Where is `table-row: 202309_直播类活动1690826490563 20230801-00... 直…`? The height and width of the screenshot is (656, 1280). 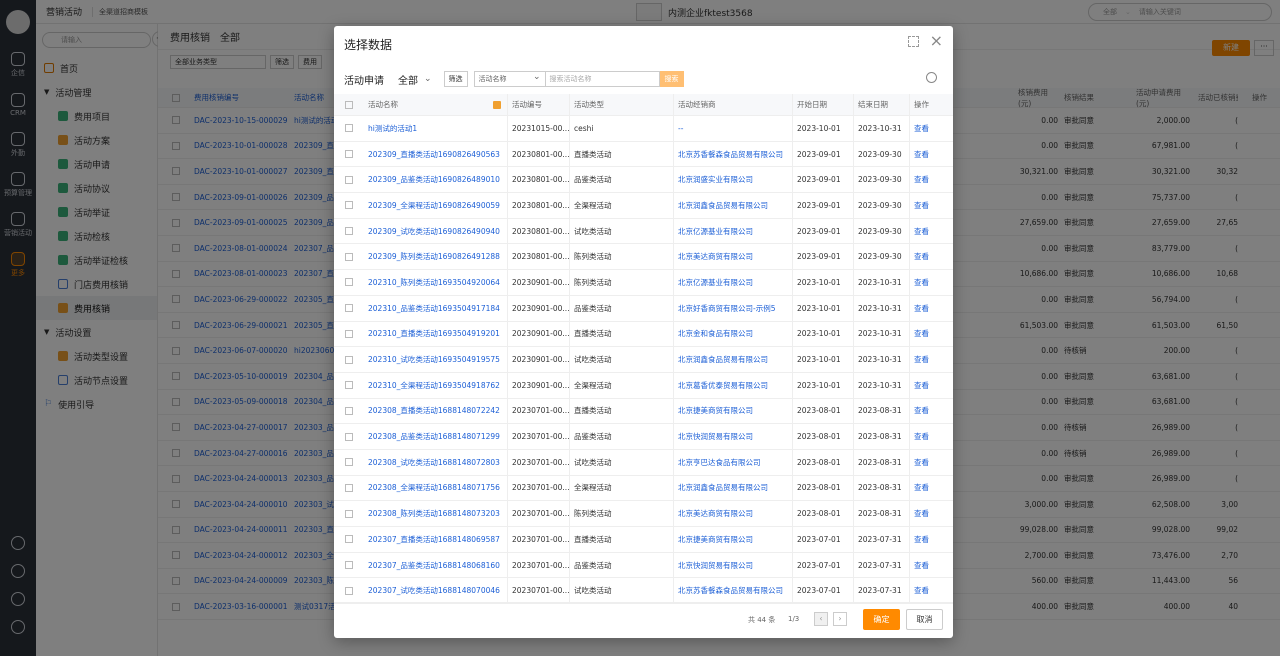 table-row: 202309_直播类活动1690826490563 20230801-00... 直… is located at coordinates (643, 154).